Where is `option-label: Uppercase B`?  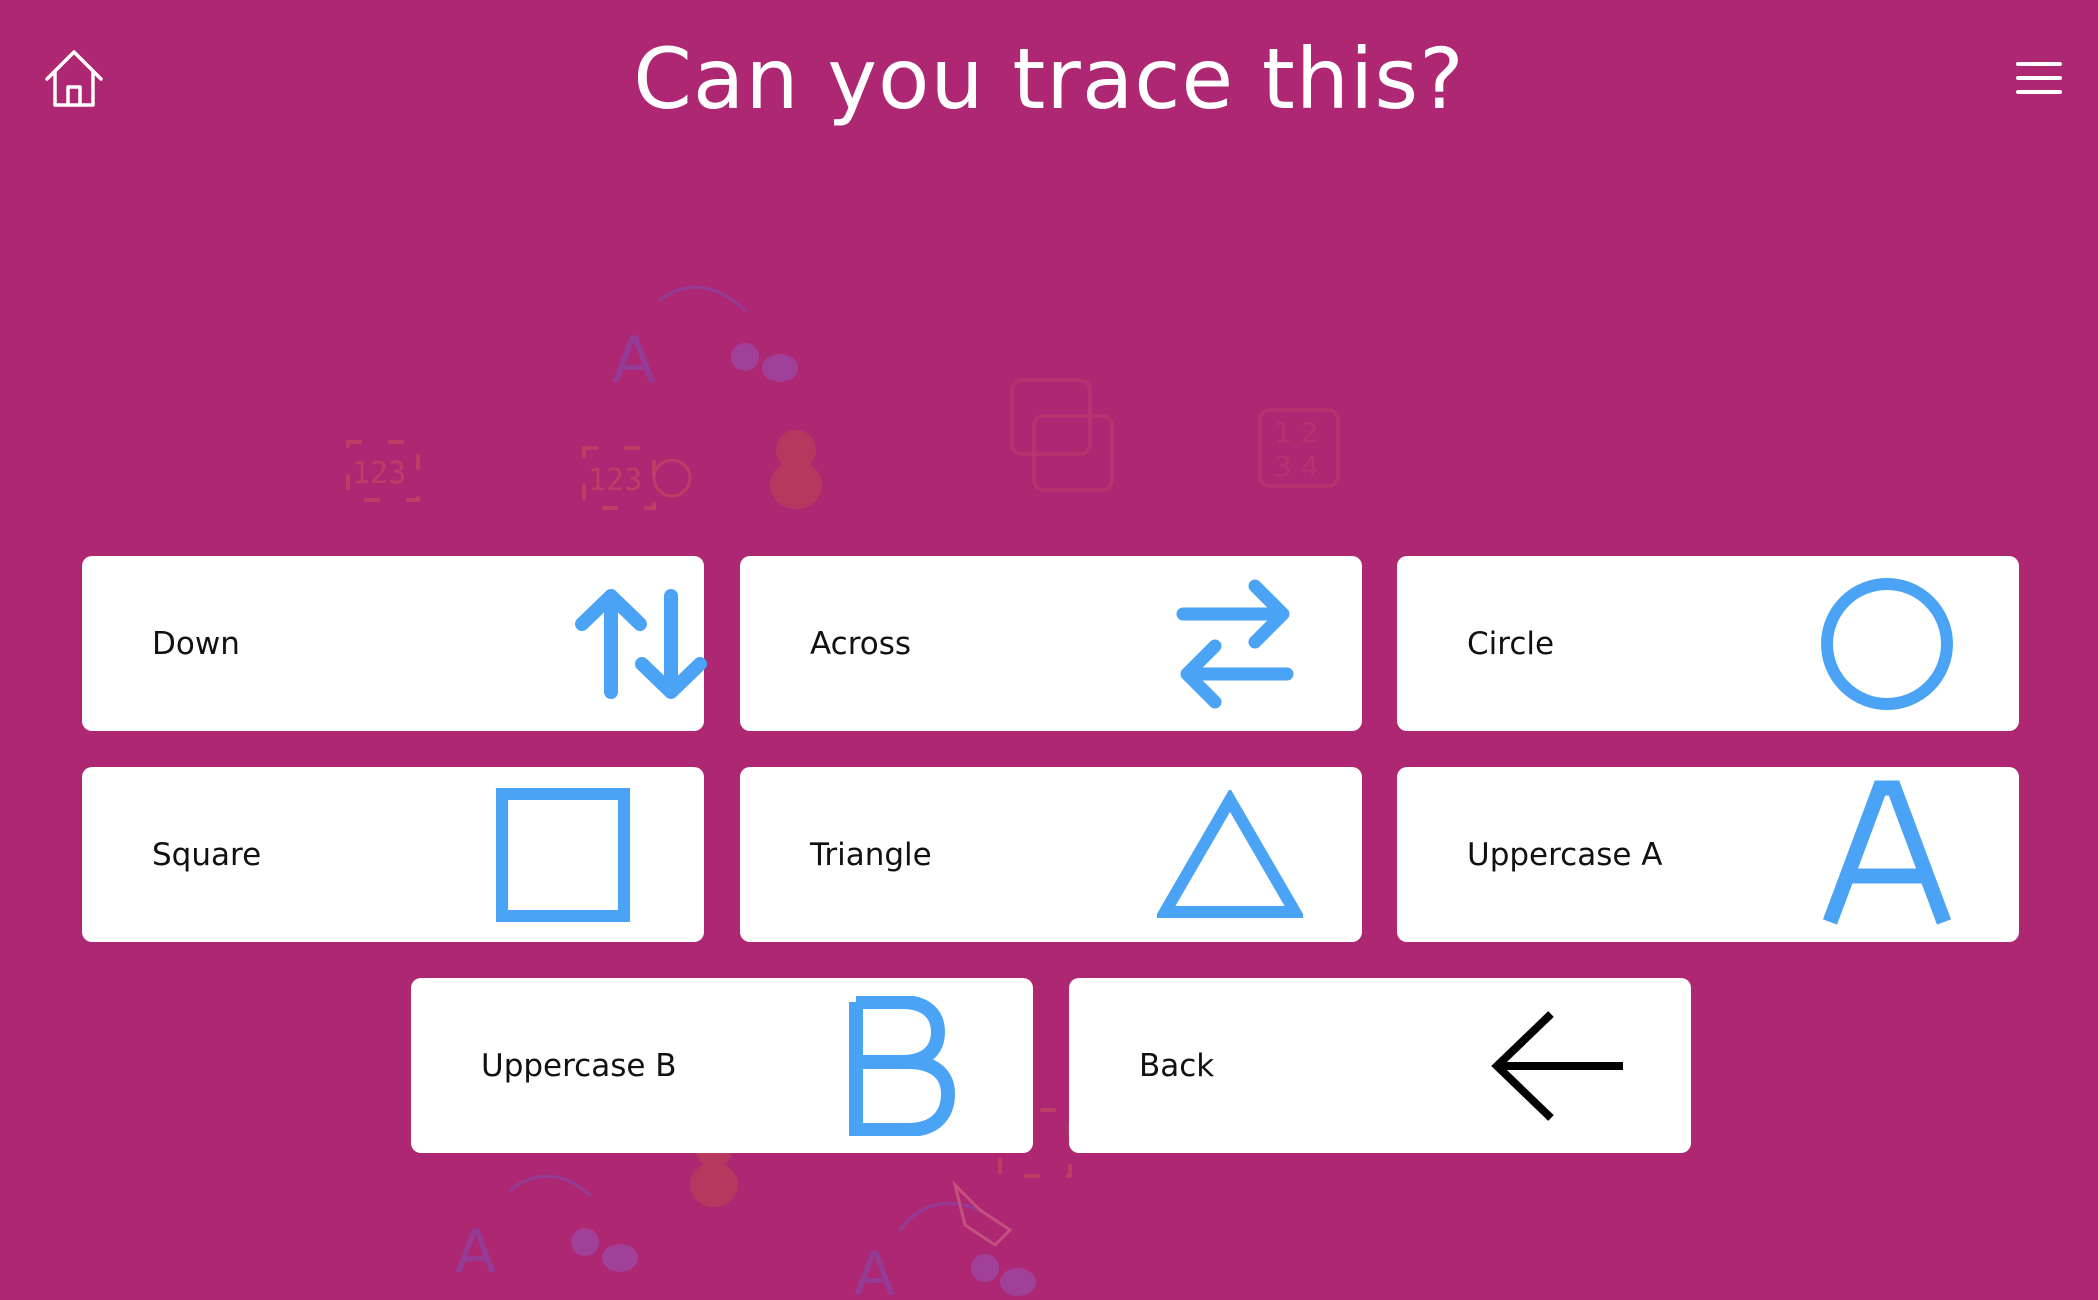 option-label: Uppercase B is located at coordinates (579, 1065).